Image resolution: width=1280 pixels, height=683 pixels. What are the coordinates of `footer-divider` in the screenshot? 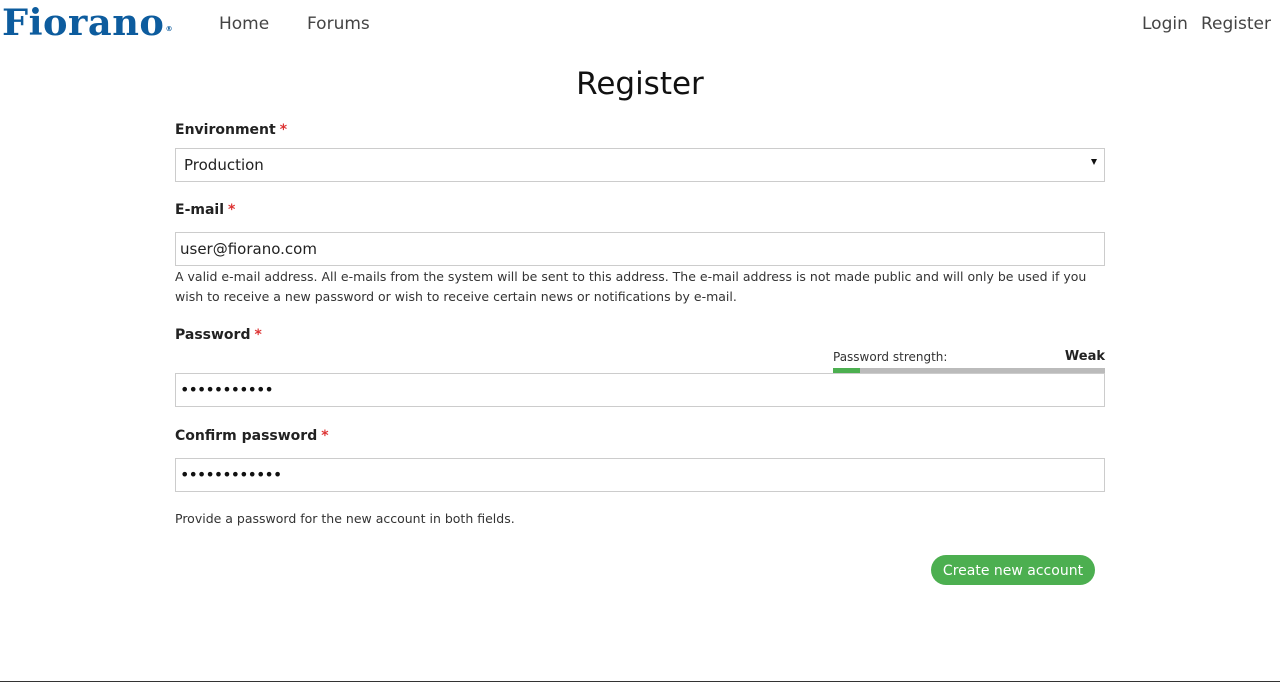 It's located at (640, 681).